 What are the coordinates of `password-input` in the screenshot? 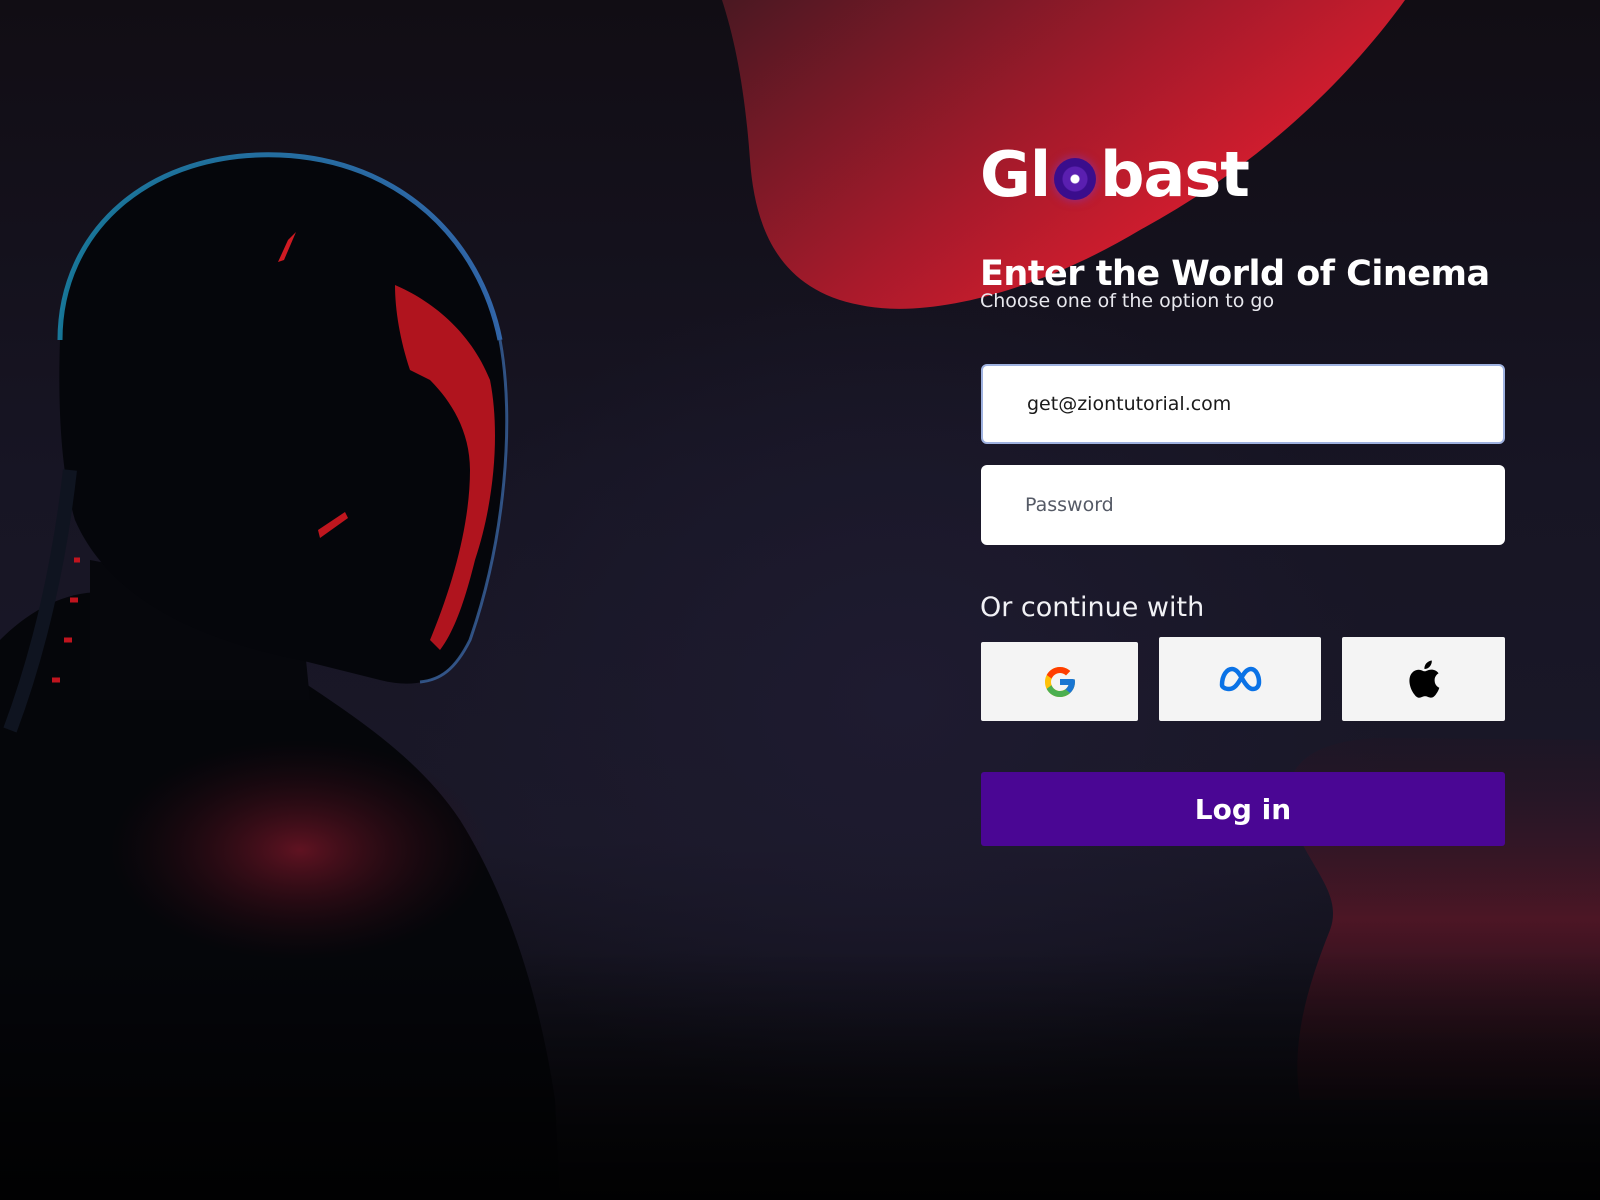 It's located at (1264, 505).